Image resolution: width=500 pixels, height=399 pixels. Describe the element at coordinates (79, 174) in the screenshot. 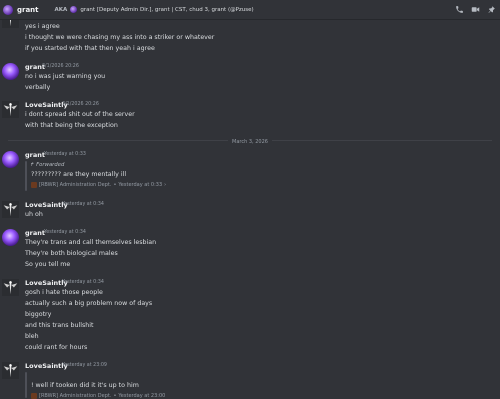

I see `forwarded-text: ????????? are they mentally ill` at that location.